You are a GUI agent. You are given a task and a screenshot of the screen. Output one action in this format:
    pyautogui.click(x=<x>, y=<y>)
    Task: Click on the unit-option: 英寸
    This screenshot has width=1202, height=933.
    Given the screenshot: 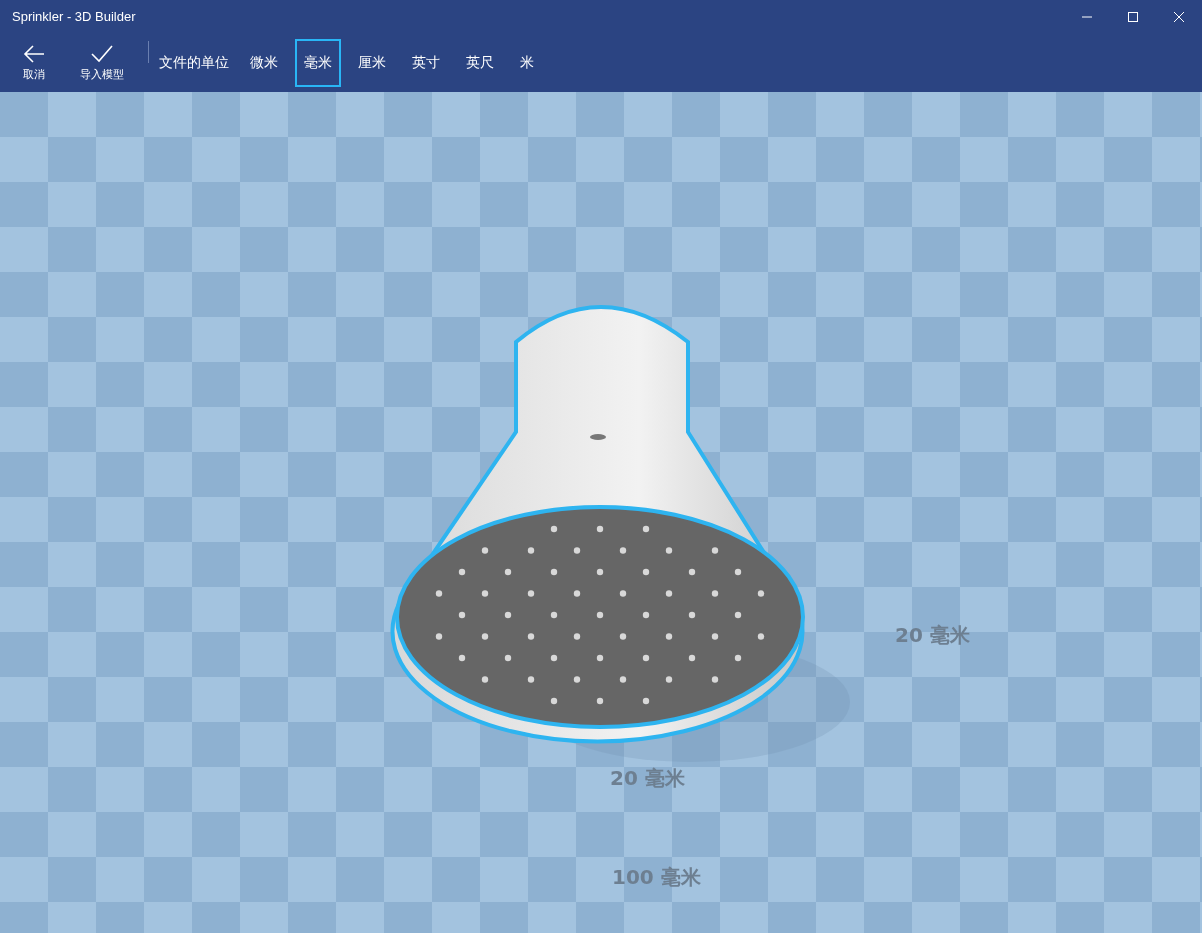 What is the action you would take?
    pyautogui.click(x=426, y=62)
    